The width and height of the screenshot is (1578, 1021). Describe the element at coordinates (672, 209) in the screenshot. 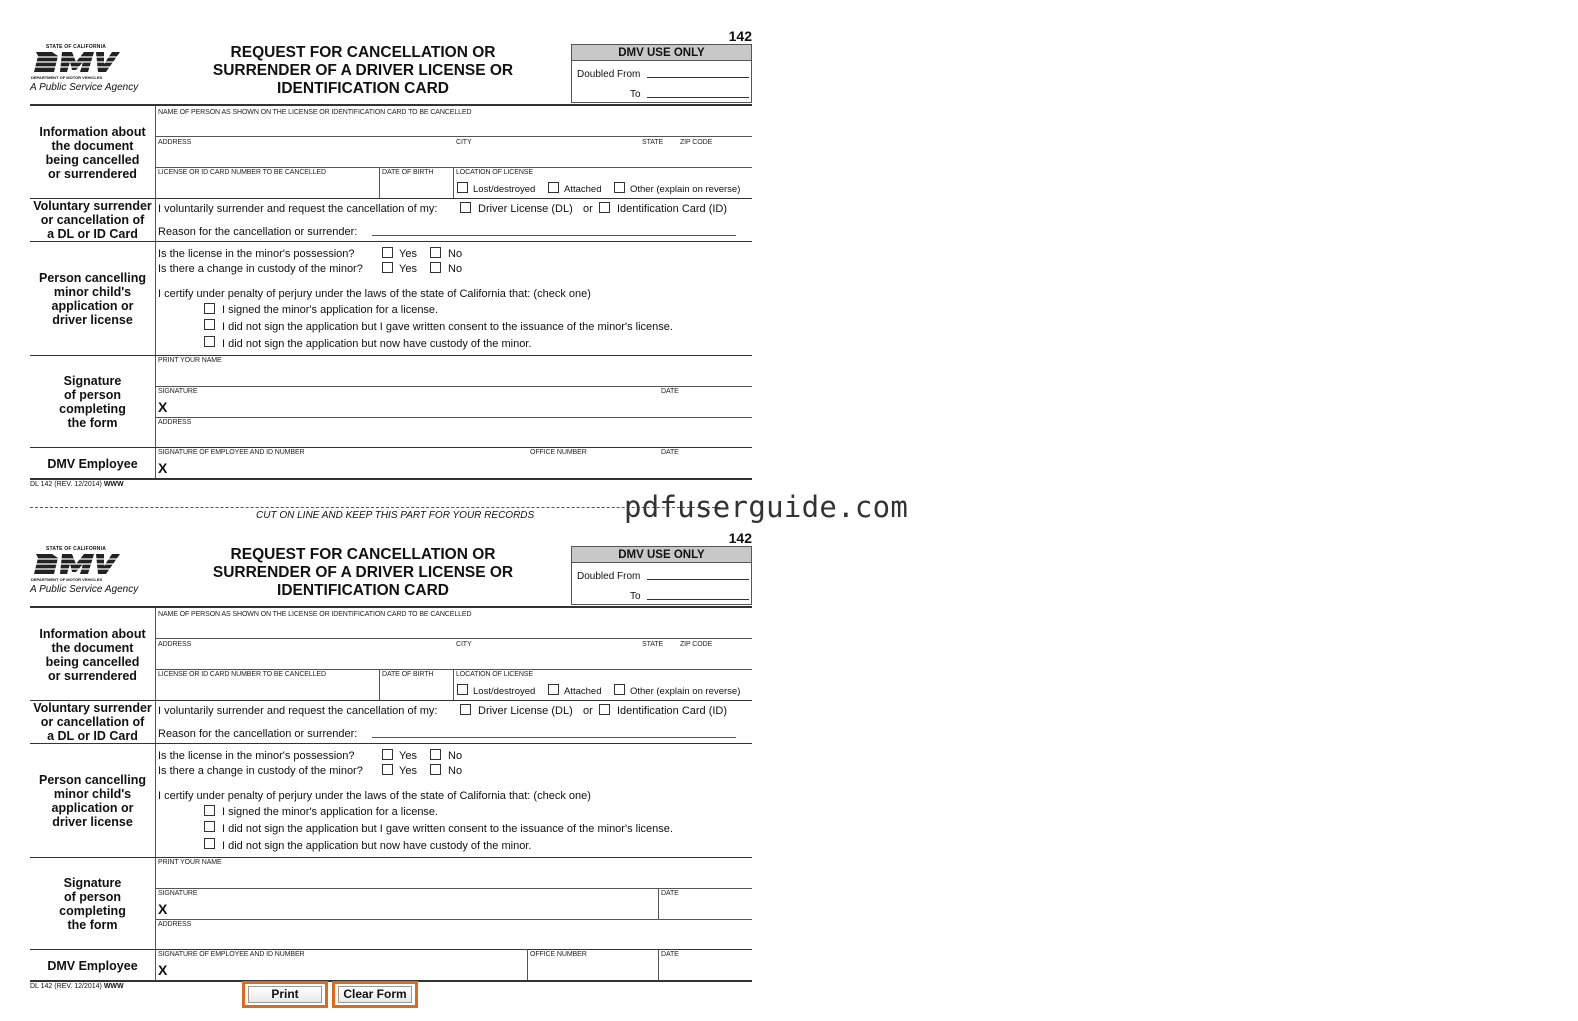

I see `id-label: Identification Card (ID)` at that location.